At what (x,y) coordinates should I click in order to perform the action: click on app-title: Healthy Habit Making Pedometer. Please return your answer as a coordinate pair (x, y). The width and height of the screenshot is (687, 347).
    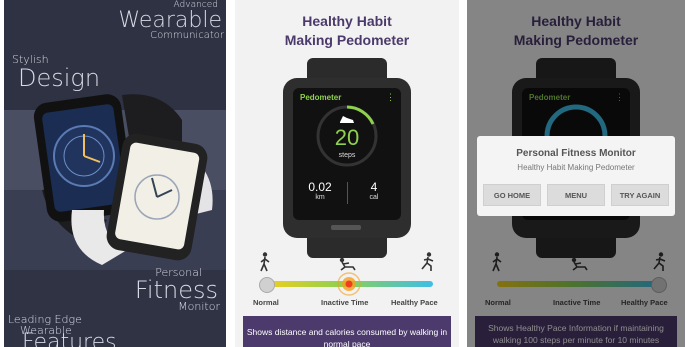
    Looking at the image, I should click on (347, 31).